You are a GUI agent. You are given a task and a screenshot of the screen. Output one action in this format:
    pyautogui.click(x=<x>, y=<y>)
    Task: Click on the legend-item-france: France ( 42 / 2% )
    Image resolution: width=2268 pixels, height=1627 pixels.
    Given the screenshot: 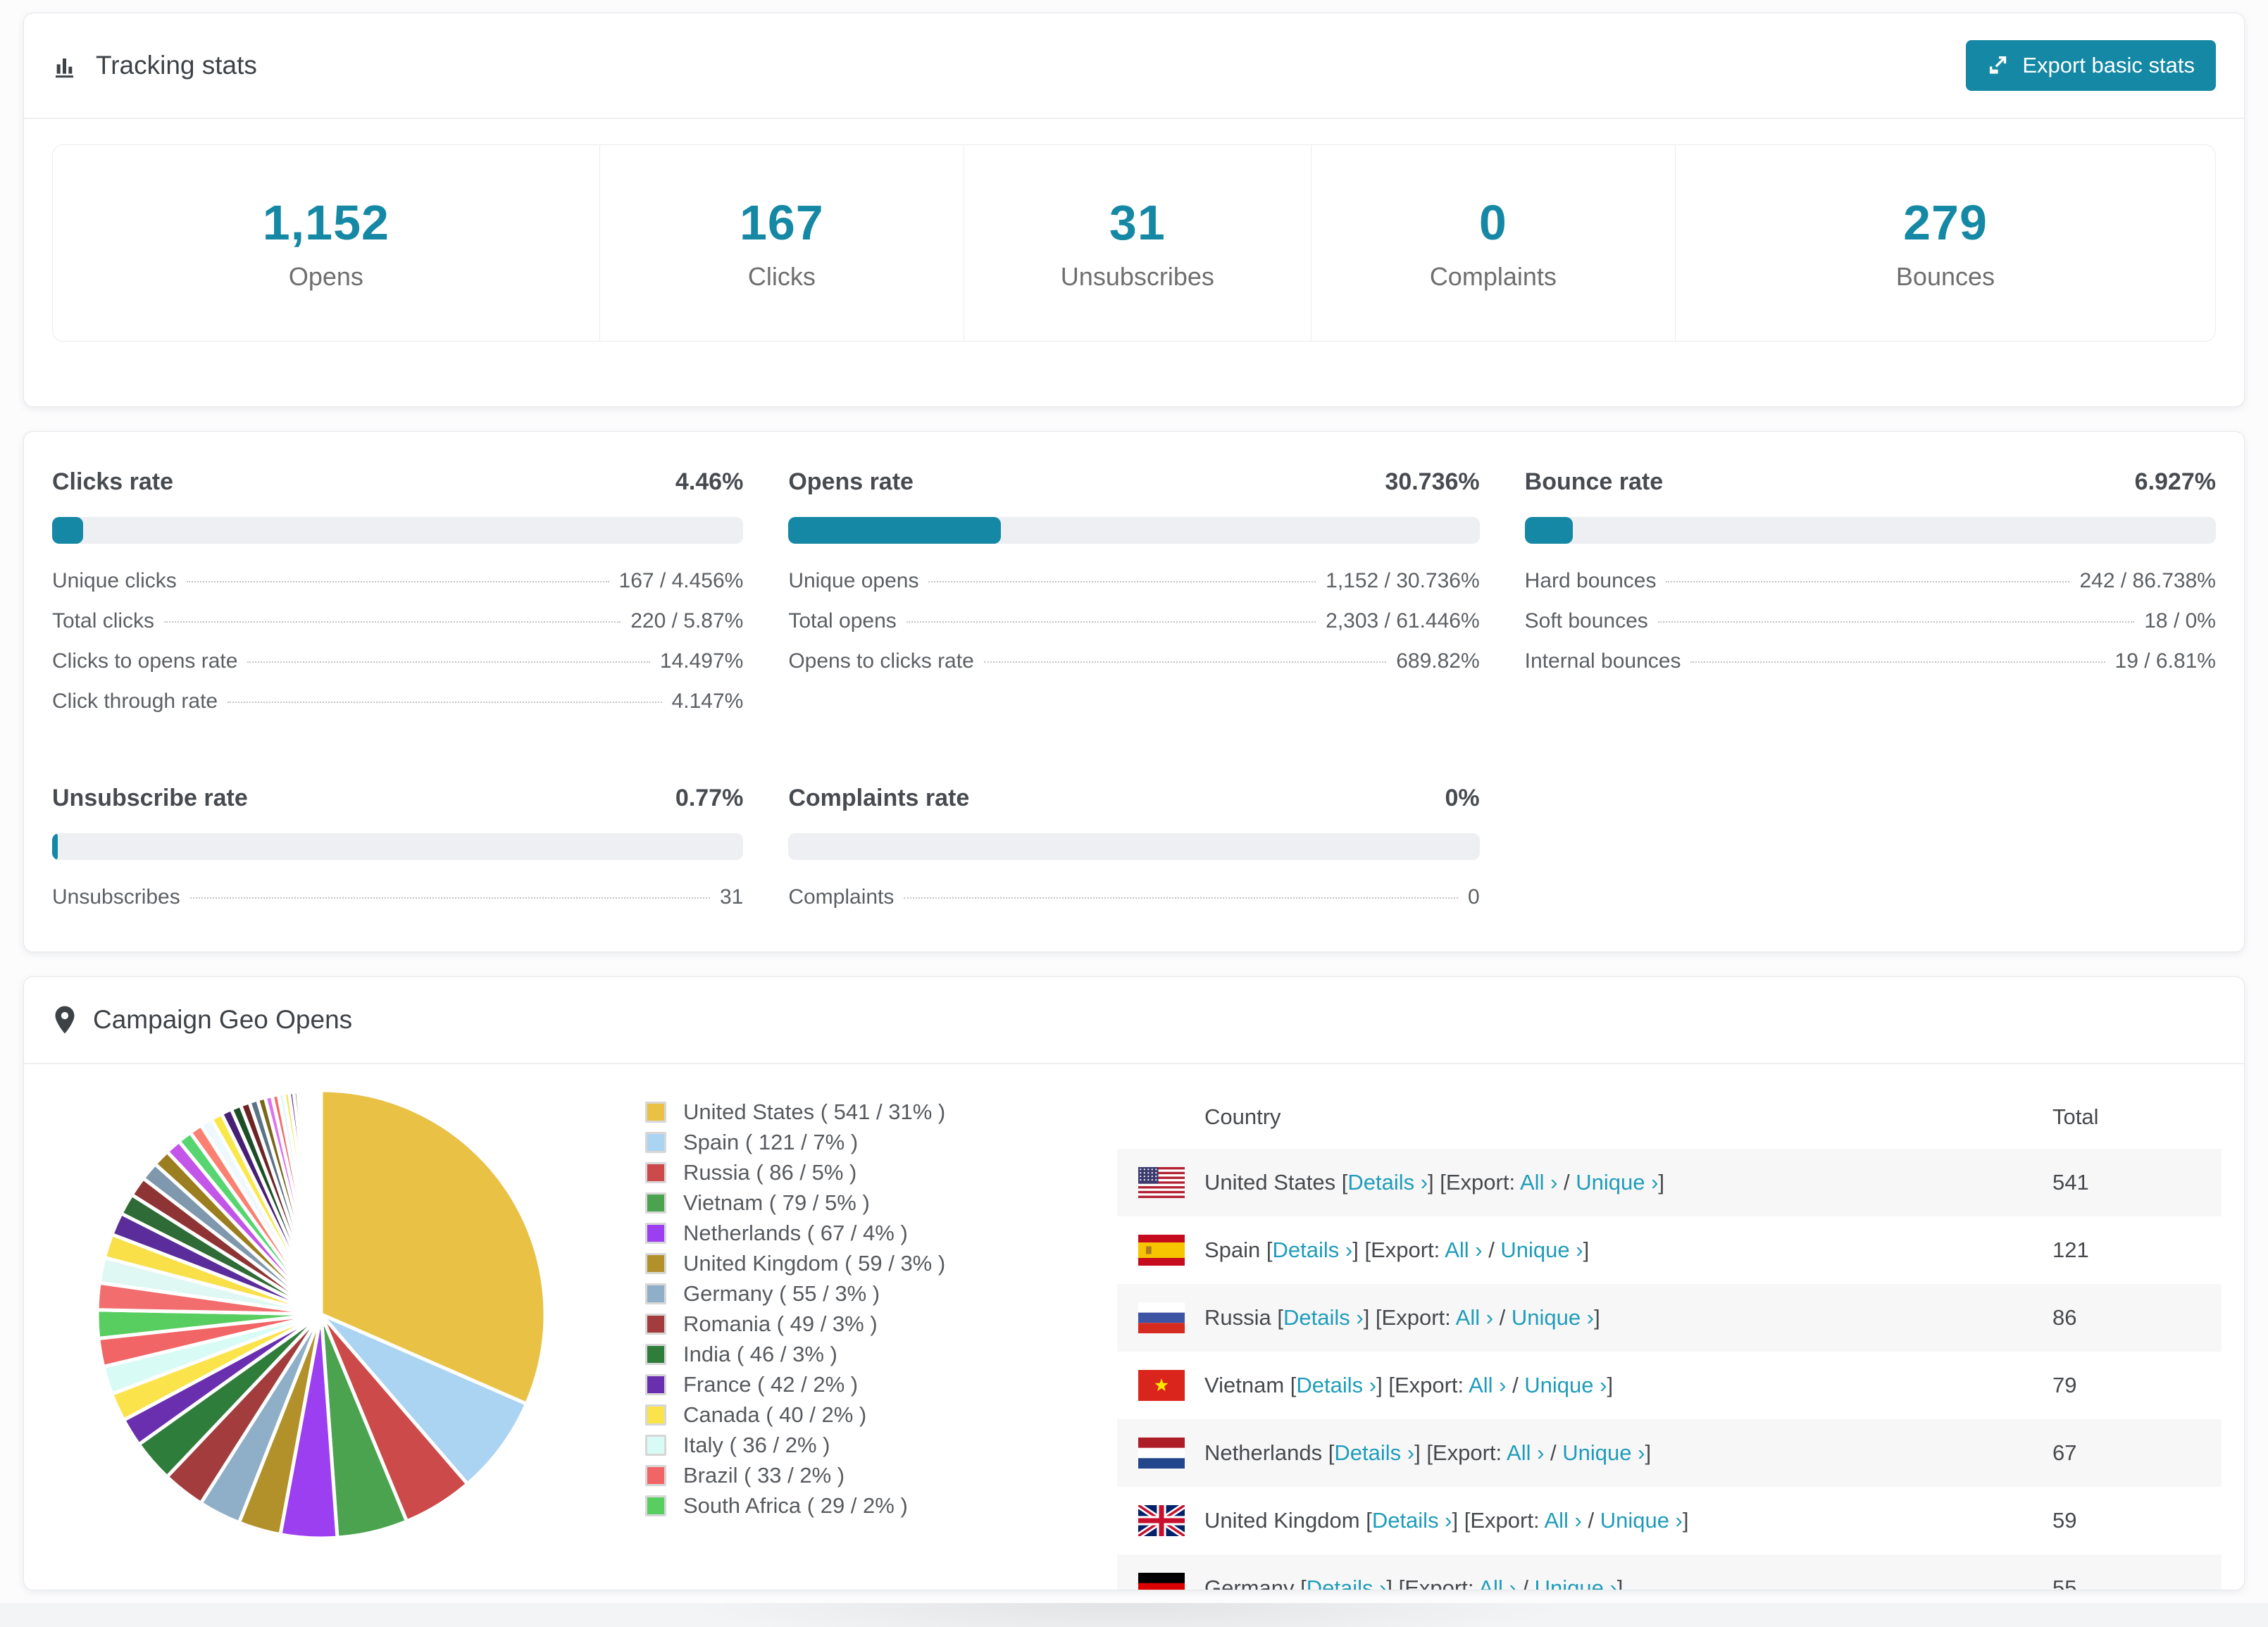 What is the action you would take?
    pyautogui.click(x=881, y=1384)
    